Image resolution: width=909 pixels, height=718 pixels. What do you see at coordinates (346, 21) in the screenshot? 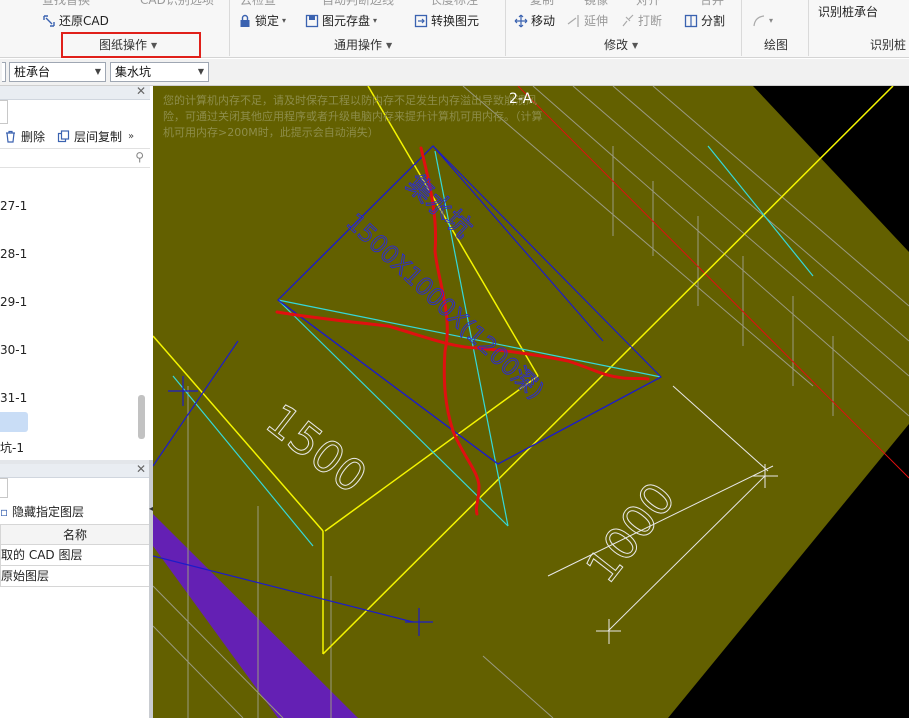
I see `block-save-label: 图元存盘` at bounding box center [346, 21].